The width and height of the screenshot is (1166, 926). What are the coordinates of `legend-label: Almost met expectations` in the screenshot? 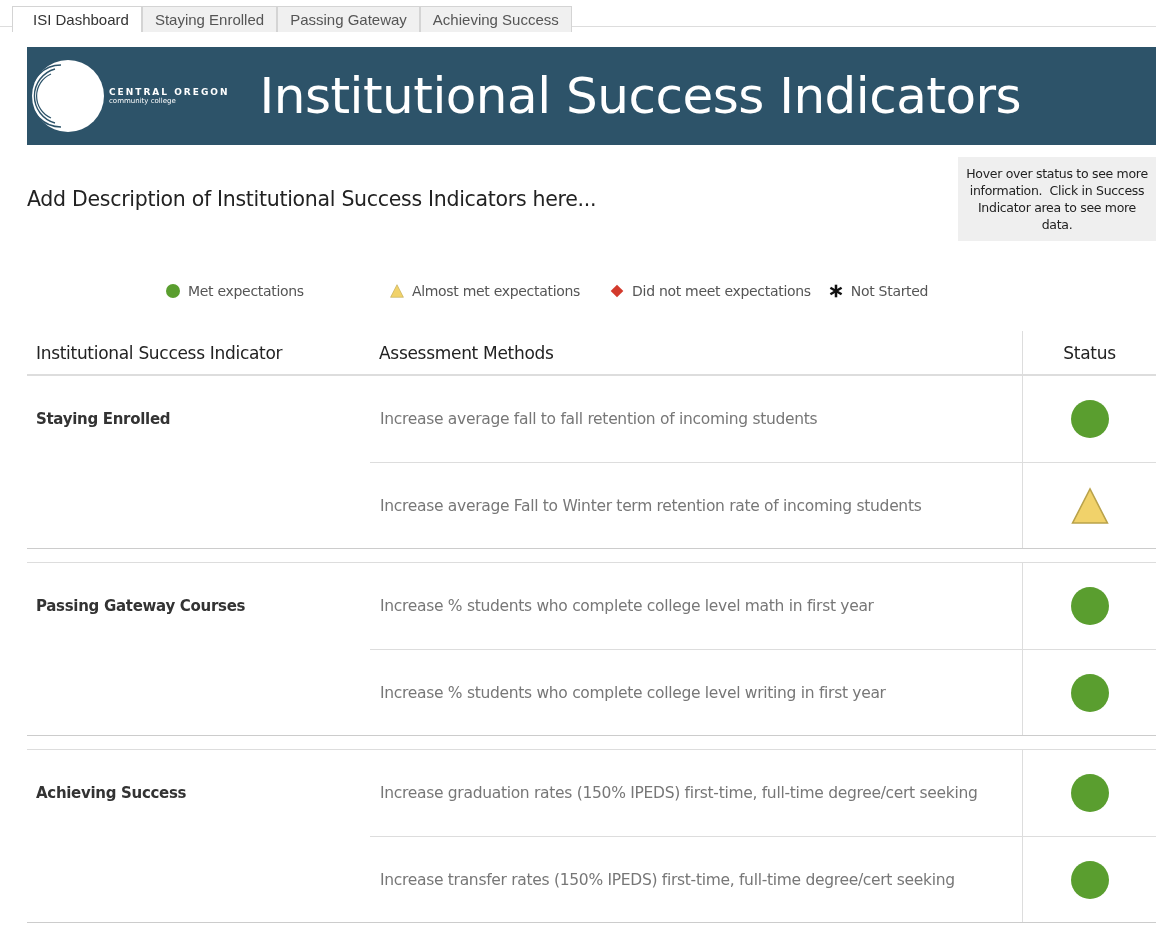 It's located at (496, 291).